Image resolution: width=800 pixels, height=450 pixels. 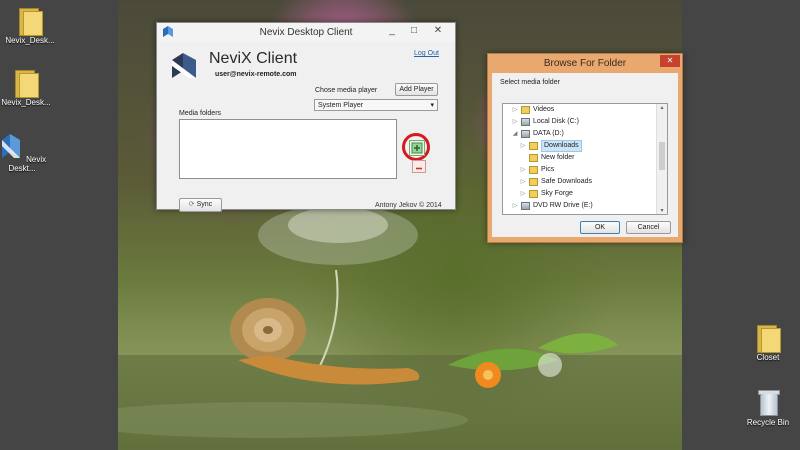 What do you see at coordinates (515, 134) in the screenshot?
I see `collapse-arrow-icon: ◢` at bounding box center [515, 134].